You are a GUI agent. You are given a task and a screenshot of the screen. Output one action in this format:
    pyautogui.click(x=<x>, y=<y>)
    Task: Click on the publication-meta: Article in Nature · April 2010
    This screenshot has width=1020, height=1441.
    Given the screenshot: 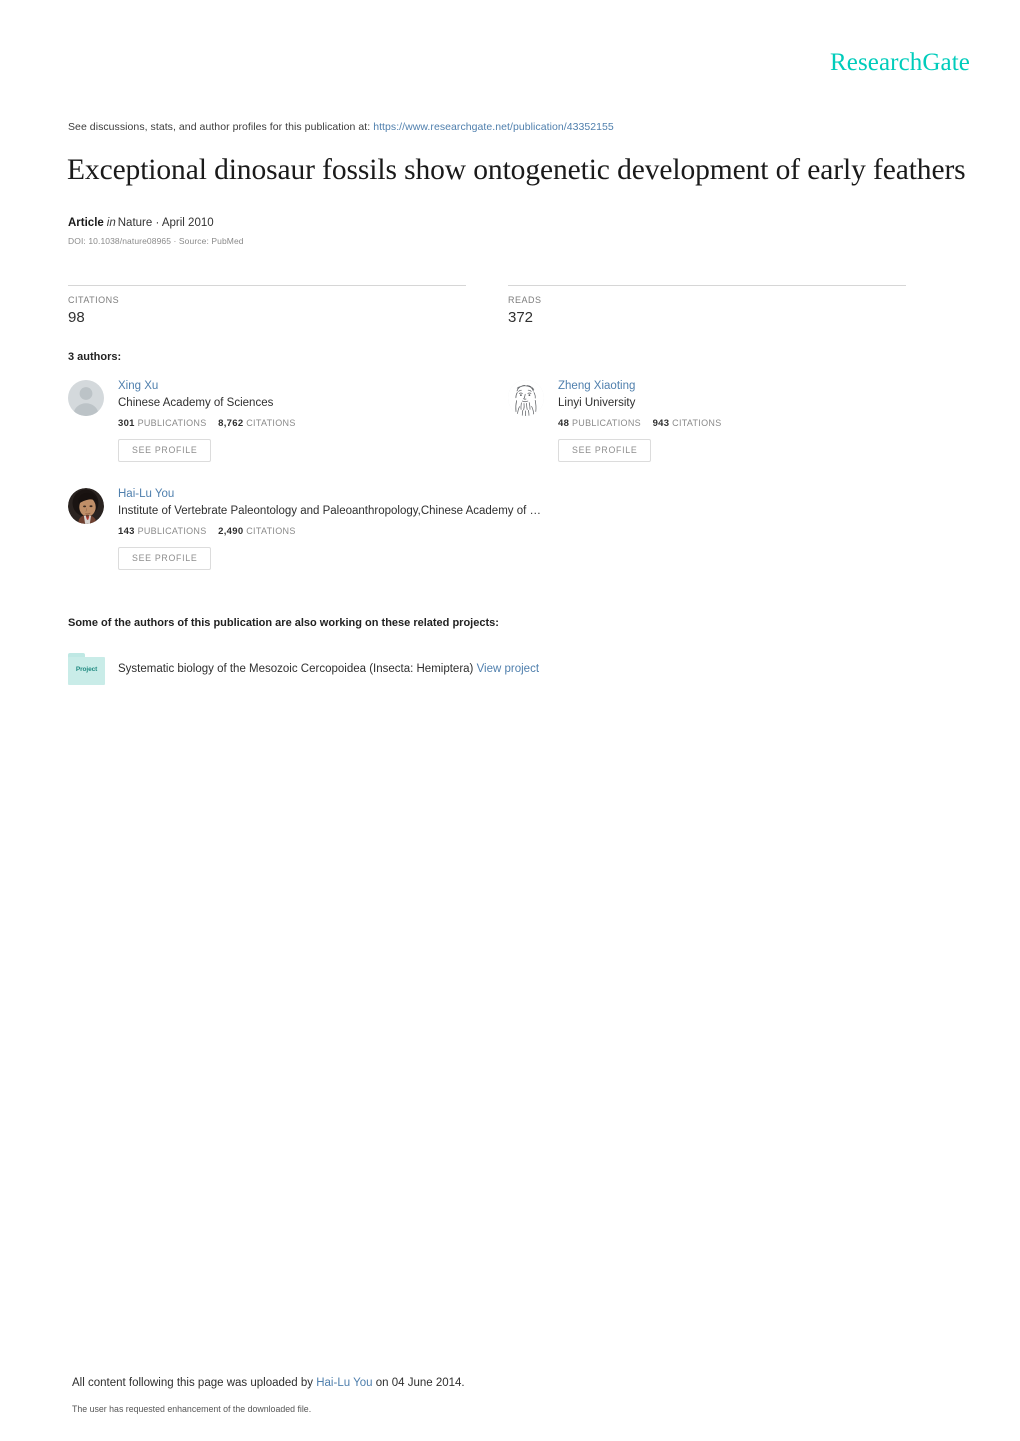 What is the action you would take?
    pyautogui.click(x=141, y=223)
    